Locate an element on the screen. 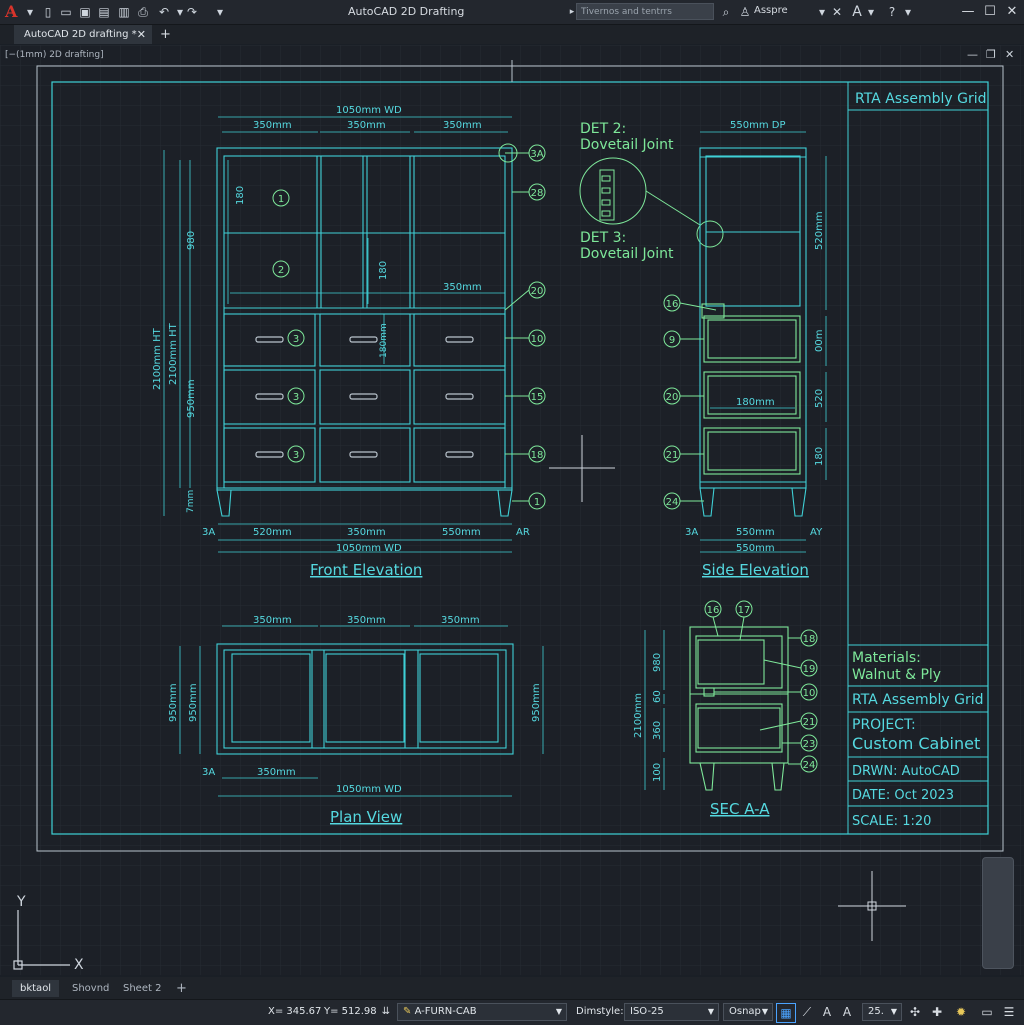 The image size is (1024, 1025). save-as-icon: ▤ is located at coordinates (104, 12).